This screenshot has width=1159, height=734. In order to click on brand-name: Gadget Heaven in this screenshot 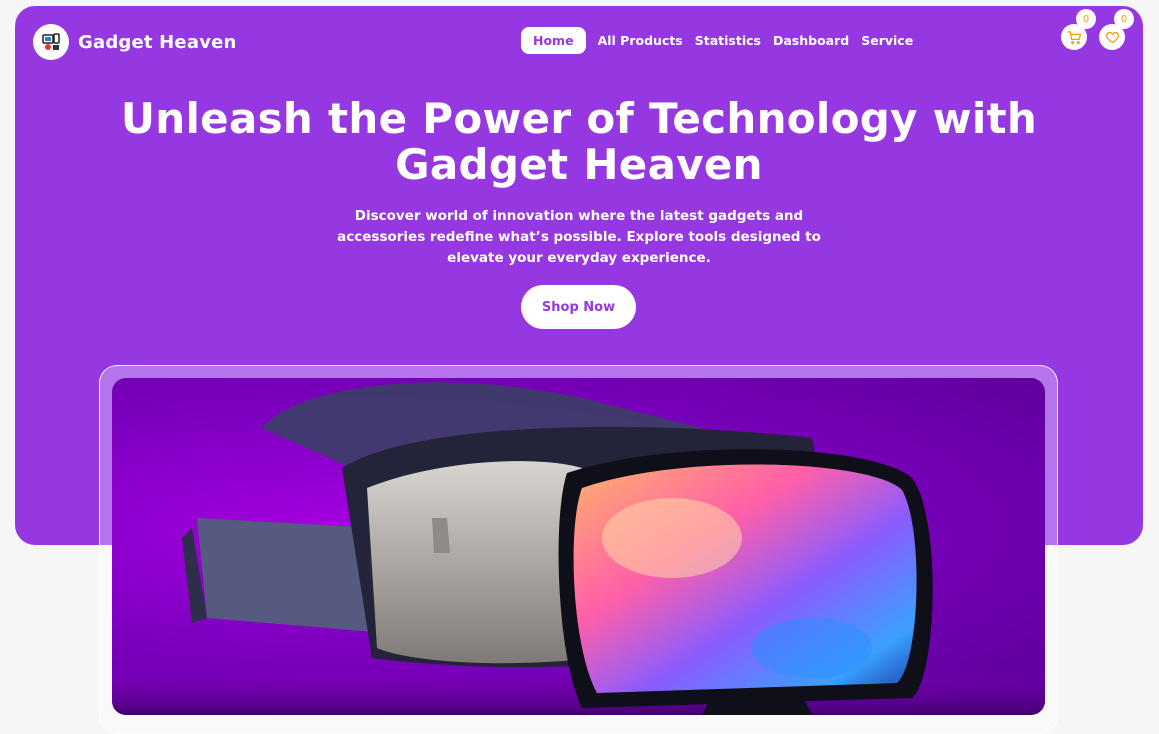, I will do `click(157, 42)`.